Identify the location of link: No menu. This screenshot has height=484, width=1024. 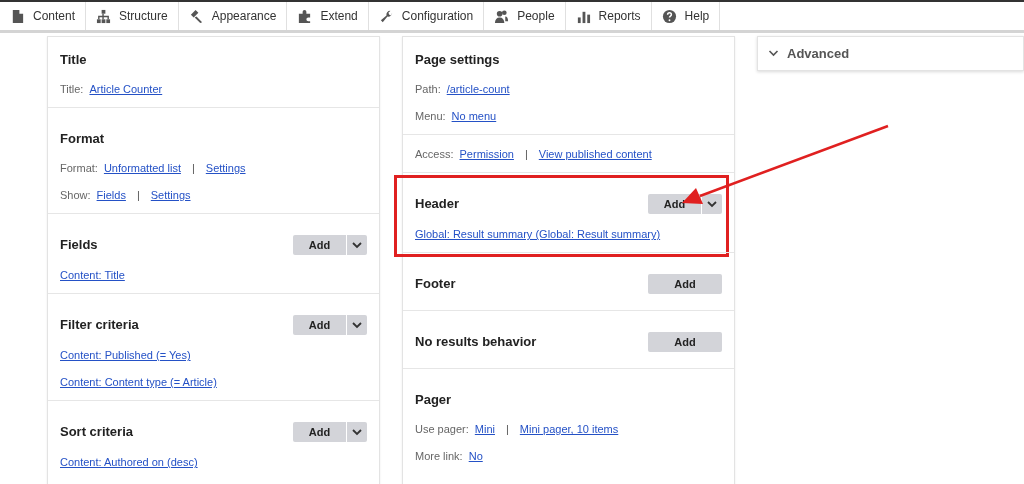
(474, 116).